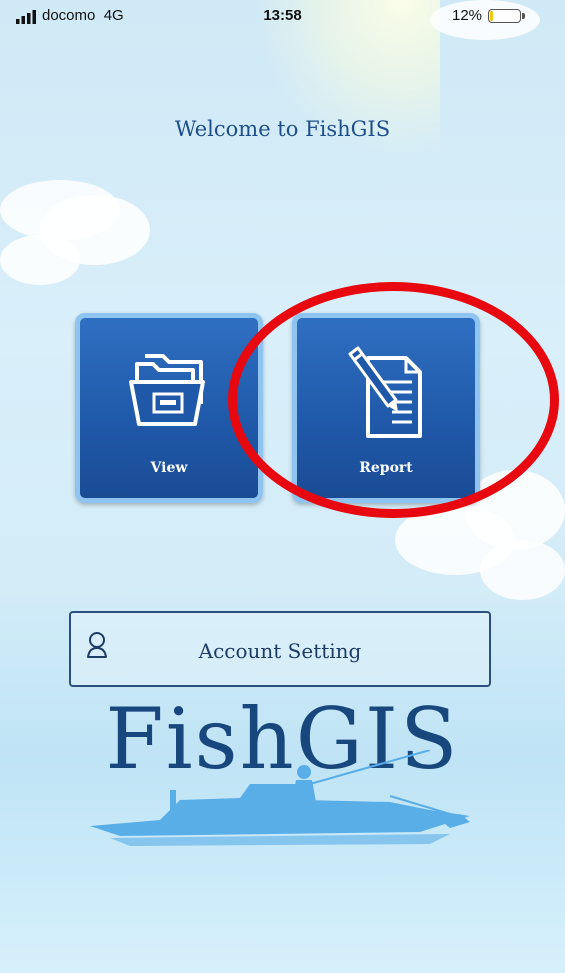  I want to click on account-setting-button: Account Setting, so click(280, 649).